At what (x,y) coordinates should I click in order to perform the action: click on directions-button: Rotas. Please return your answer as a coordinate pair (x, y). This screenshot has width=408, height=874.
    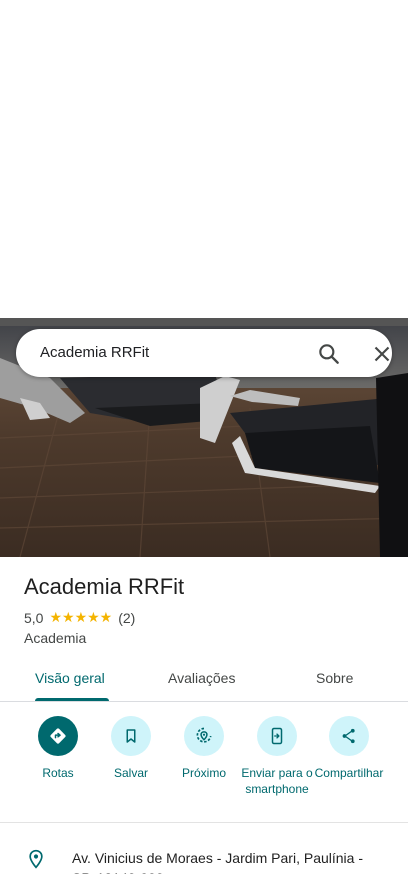
    Looking at the image, I should click on (58, 748).